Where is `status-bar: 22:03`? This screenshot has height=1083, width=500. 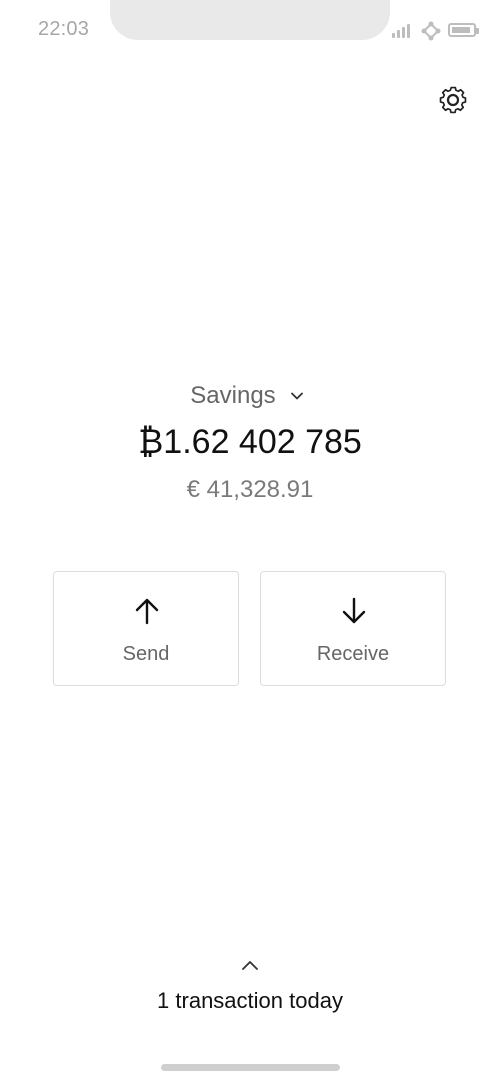 status-bar: 22:03 is located at coordinates (250, 25).